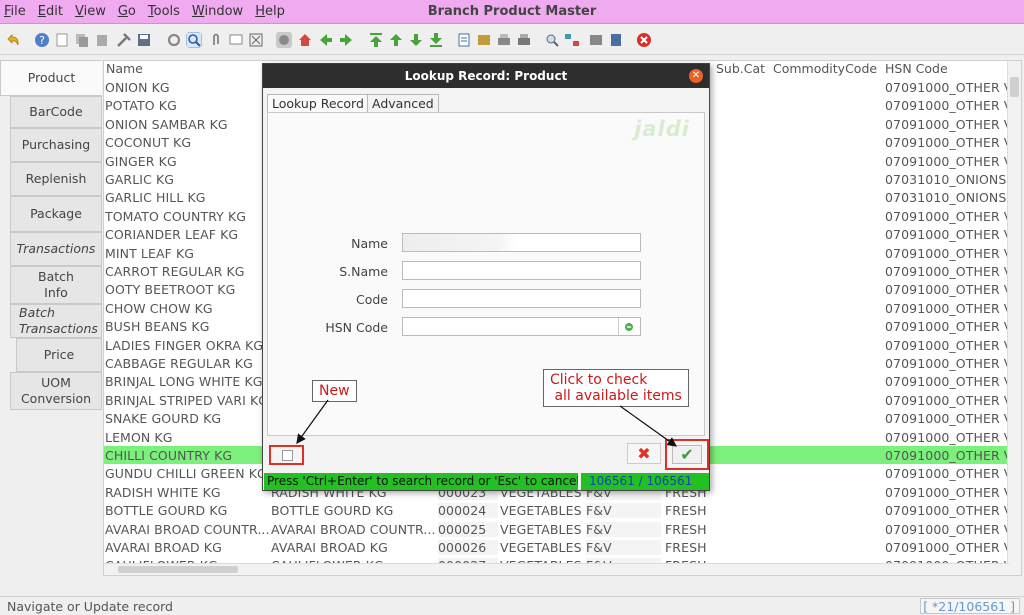  What do you see at coordinates (524, 40) in the screenshot?
I see `print-preview-icon` at bounding box center [524, 40].